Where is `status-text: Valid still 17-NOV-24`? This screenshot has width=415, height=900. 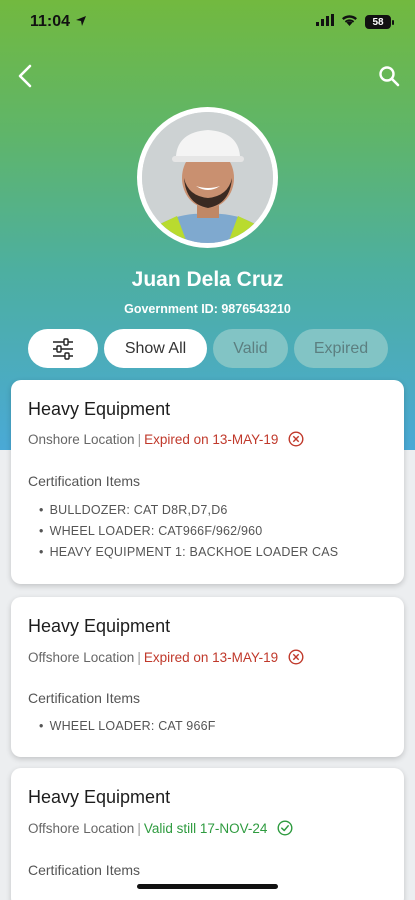
status-text: Valid still 17-NOV-24 is located at coordinates (205, 828).